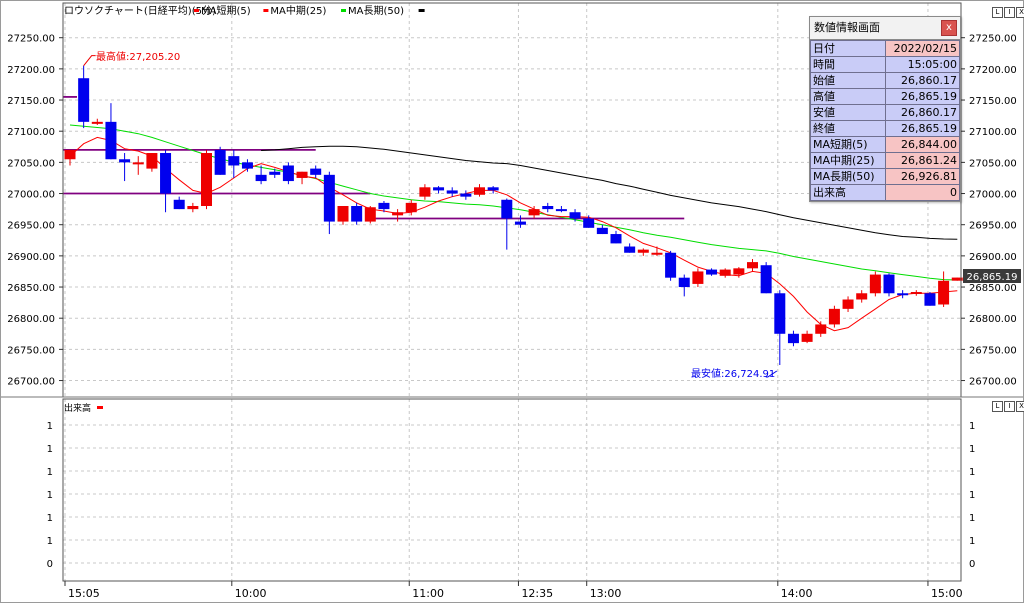 The width and height of the screenshot is (1024, 606). What do you see at coordinates (848, 48) in the screenshot?
I see `data-window-key: 日付` at bounding box center [848, 48].